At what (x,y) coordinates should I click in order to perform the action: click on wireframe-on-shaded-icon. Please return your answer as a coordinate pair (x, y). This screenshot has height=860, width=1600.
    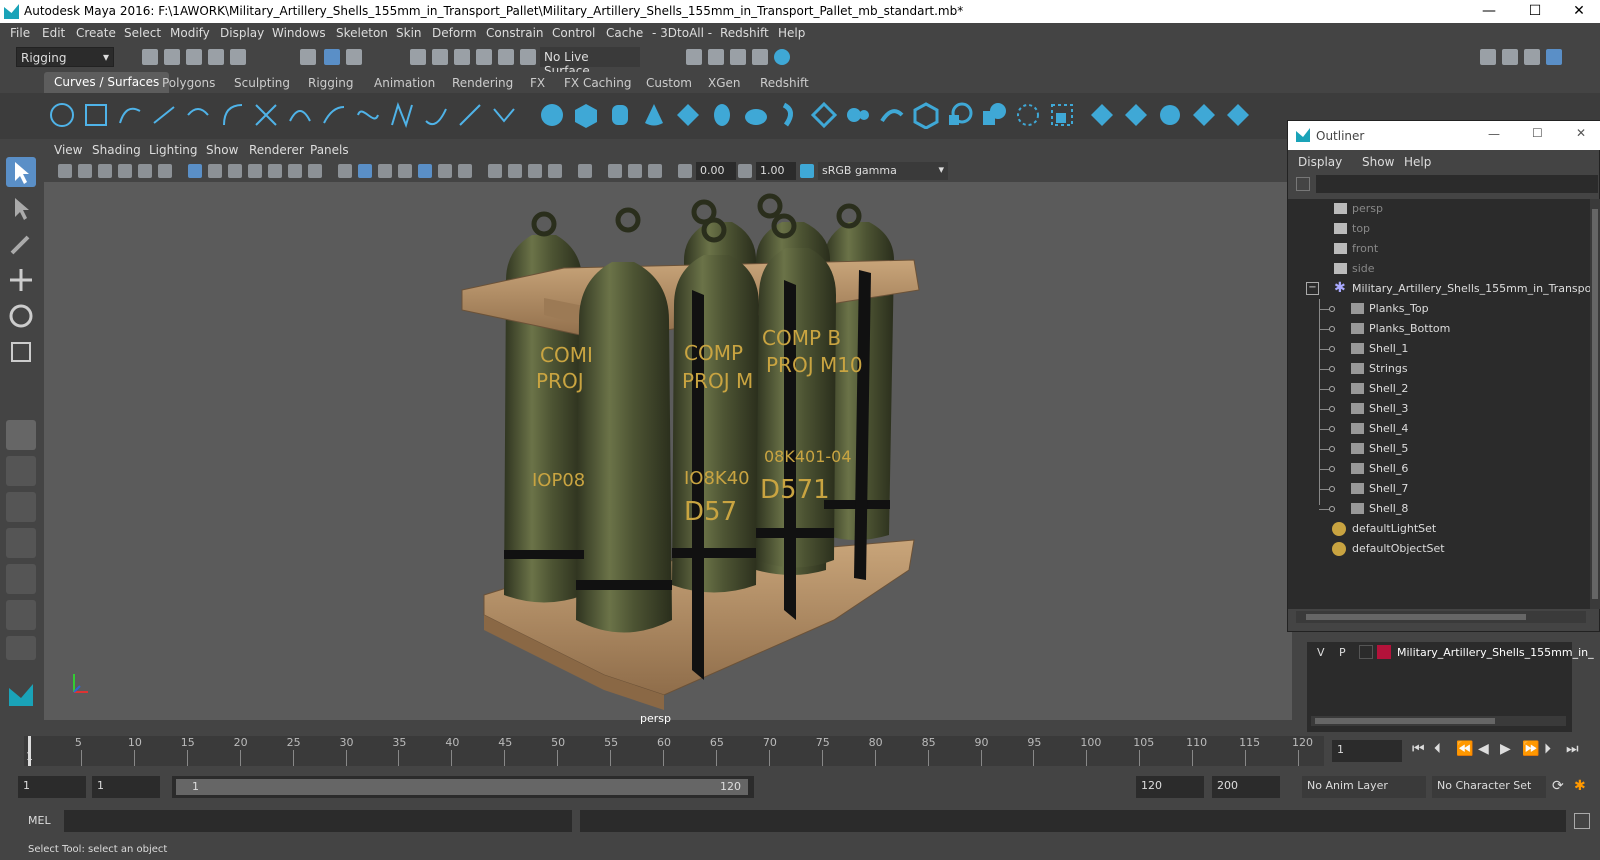
    Looking at the image, I should click on (405, 171).